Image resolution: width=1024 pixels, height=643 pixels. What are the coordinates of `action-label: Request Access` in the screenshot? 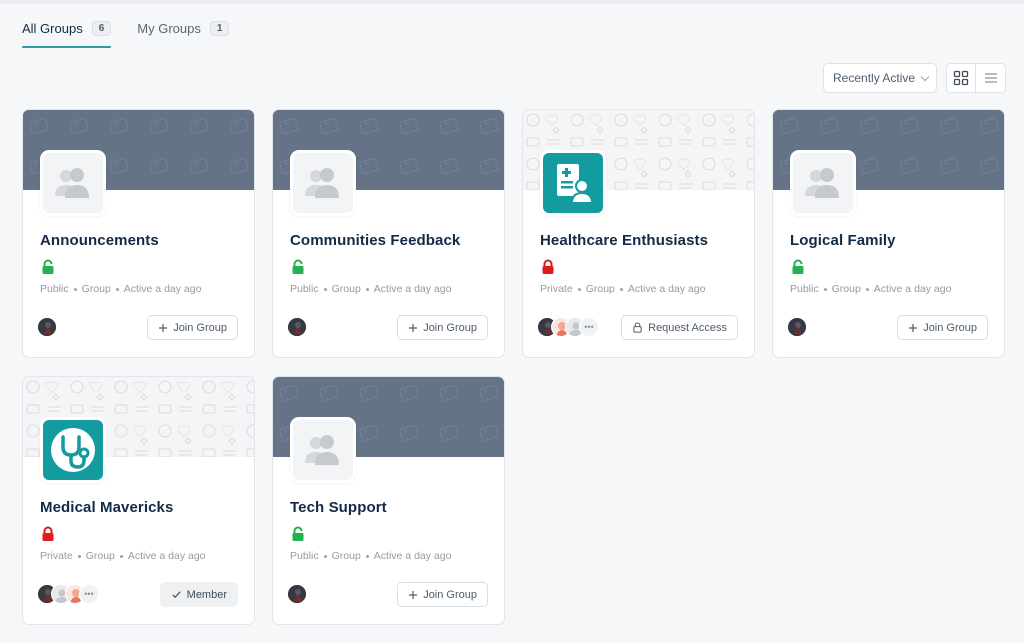 It's located at (687, 327).